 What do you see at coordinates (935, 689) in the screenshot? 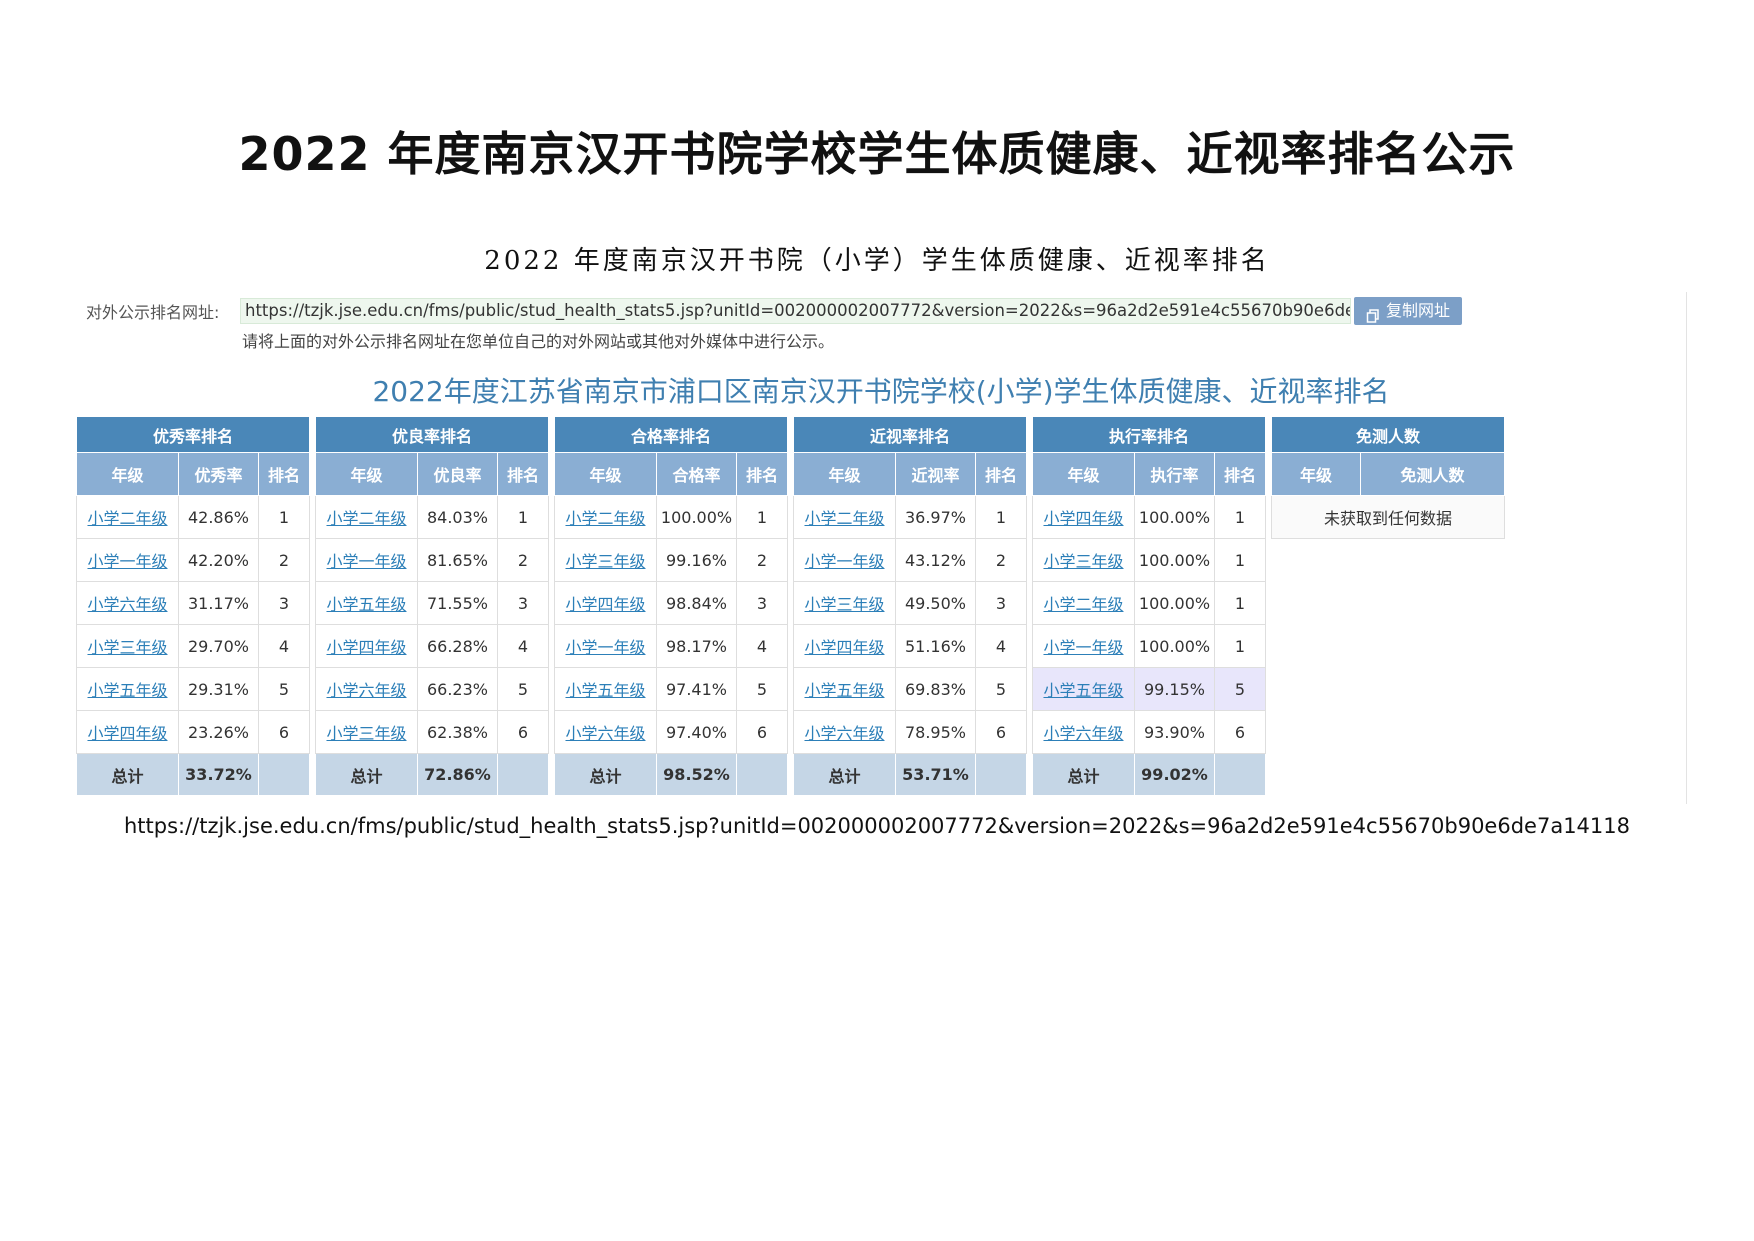
I see `rate-cell: 69.83%` at bounding box center [935, 689].